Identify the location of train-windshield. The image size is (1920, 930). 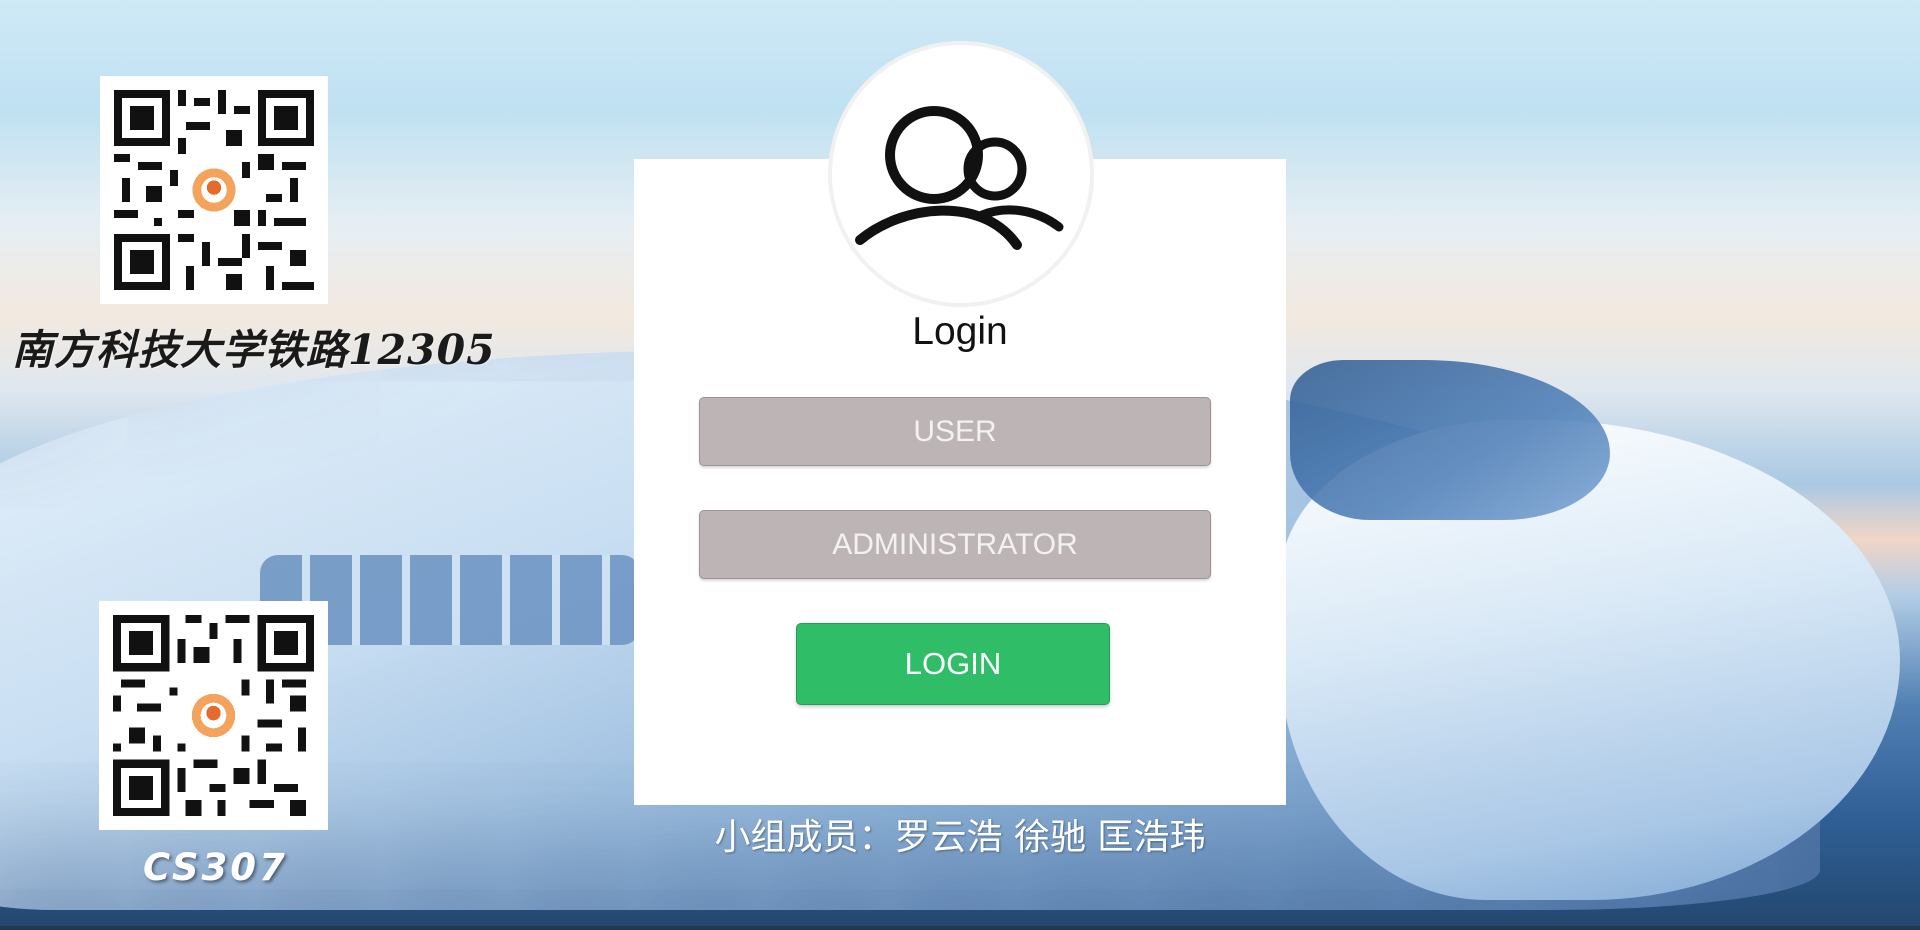
(1450, 440).